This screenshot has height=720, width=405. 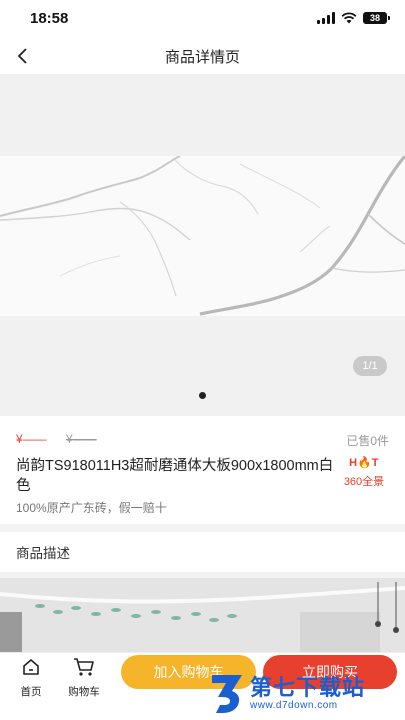 I want to click on tab-cart-label: 购物车, so click(x=84, y=692).